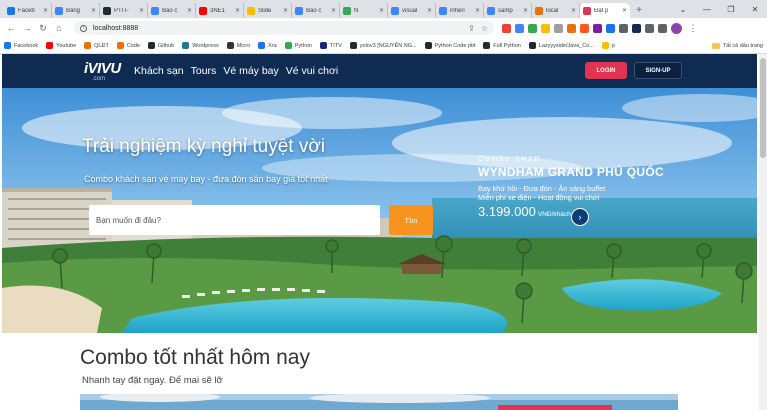  Describe the element at coordinates (639, 10) in the screenshot. I see `new-tab-button: +` at that location.